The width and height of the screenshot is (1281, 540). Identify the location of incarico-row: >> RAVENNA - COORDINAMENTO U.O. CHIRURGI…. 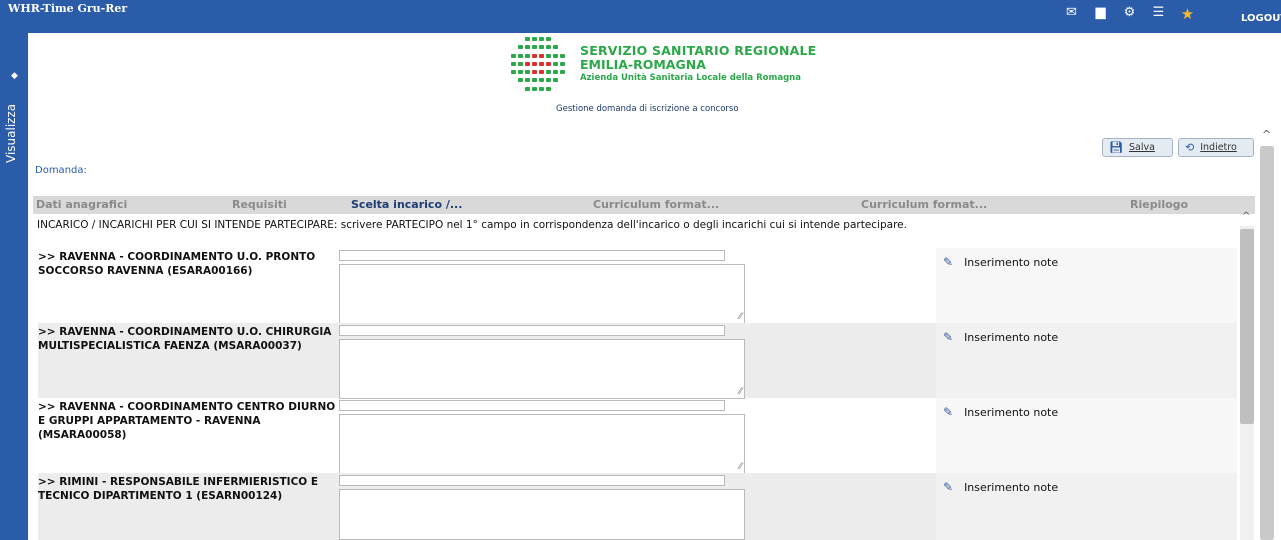
(637, 361).